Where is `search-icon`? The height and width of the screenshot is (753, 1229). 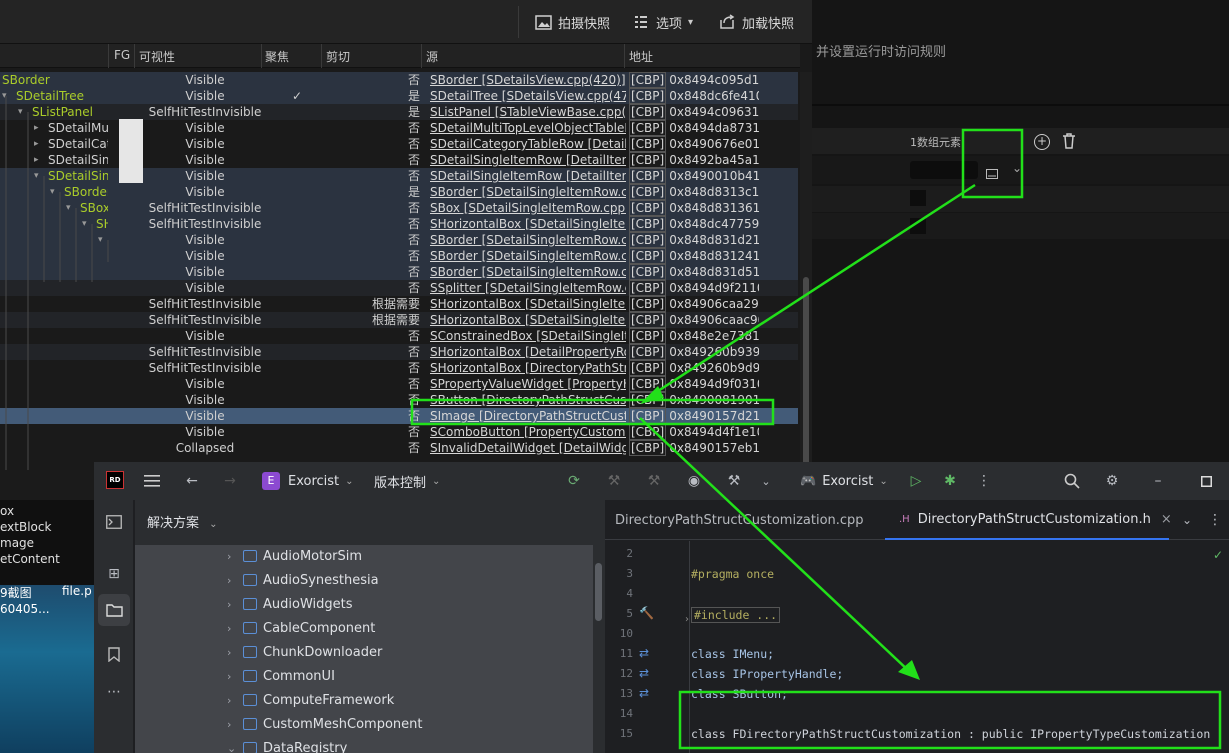 search-icon is located at coordinates (1072, 481).